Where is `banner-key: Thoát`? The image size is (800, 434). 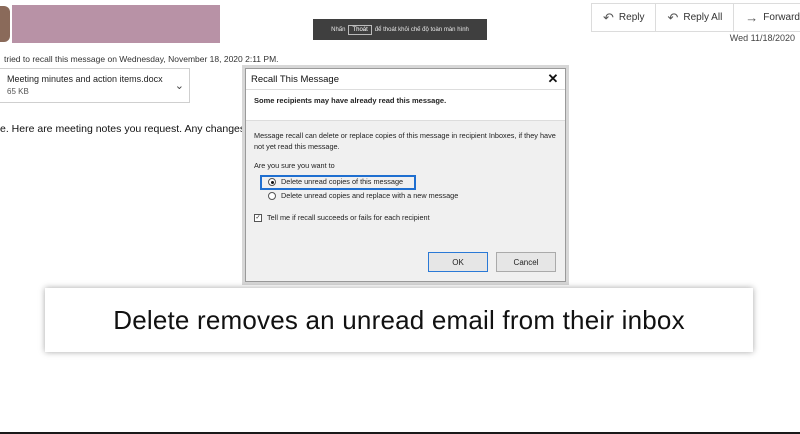 banner-key: Thoát is located at coordinates (360, 29).